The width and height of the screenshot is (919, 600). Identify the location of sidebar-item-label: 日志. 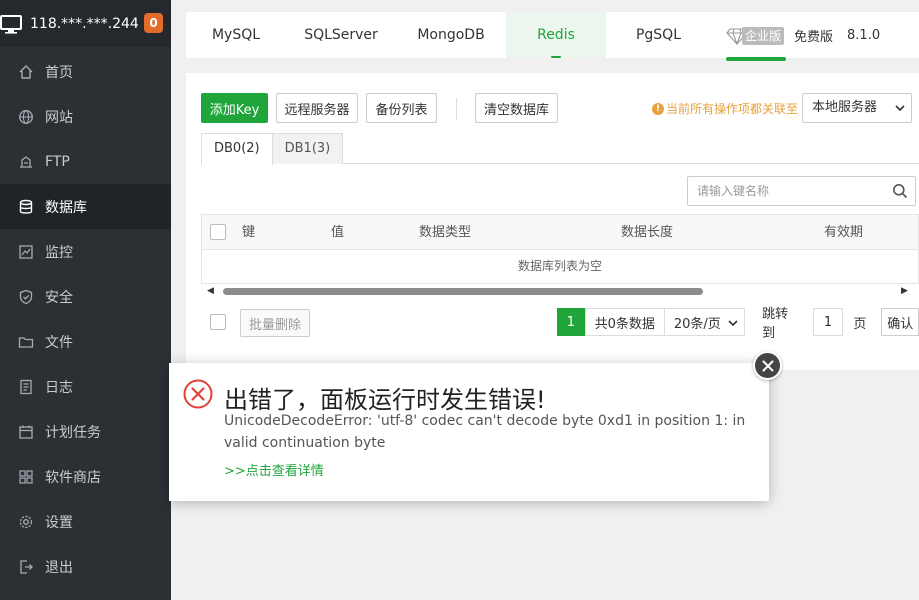
(59, 387).